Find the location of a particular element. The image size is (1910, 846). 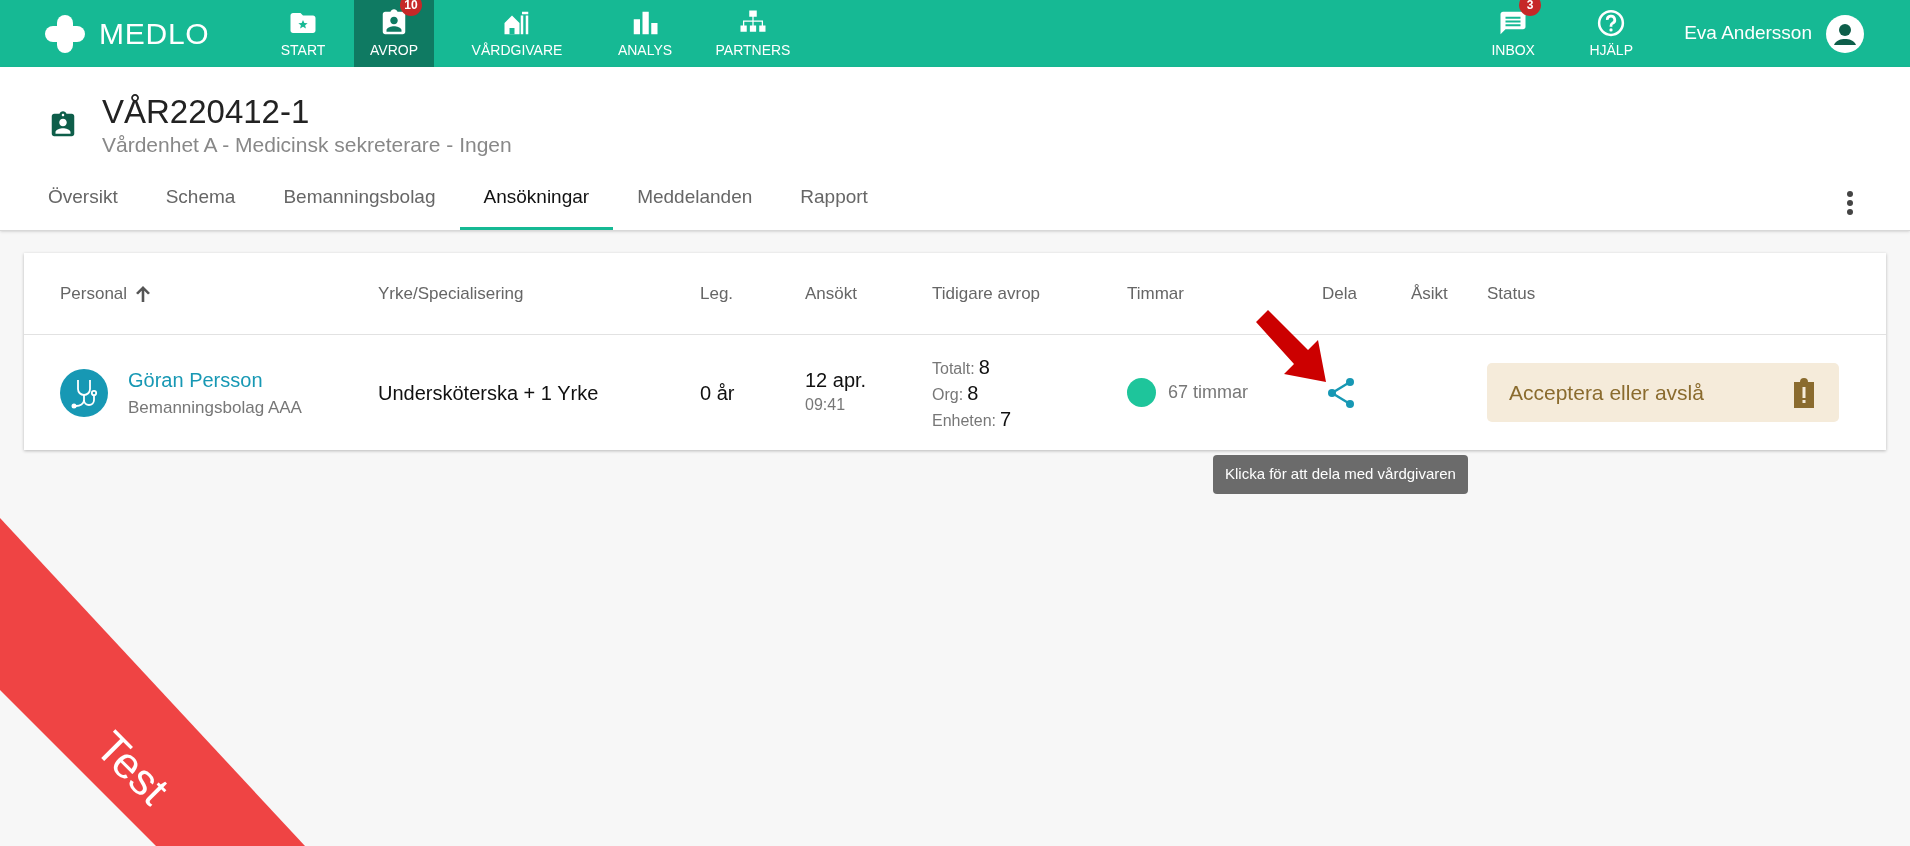

column-header: Timmar is located at coordinates (1155, 293).